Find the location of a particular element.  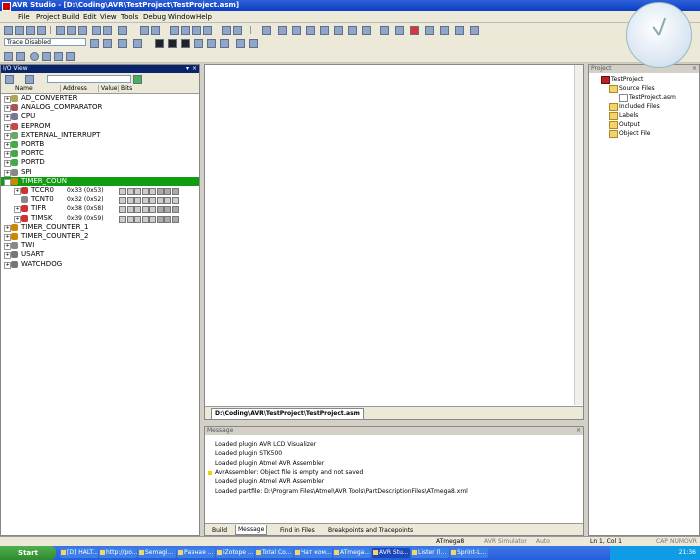

watch-window-icon is located at coordinates (211, 43).